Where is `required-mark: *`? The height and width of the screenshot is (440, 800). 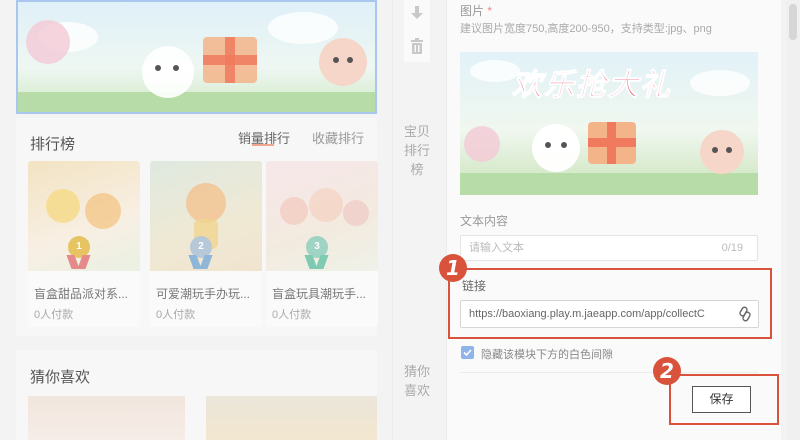 required-mark: * is located at coordinates (490, 11).